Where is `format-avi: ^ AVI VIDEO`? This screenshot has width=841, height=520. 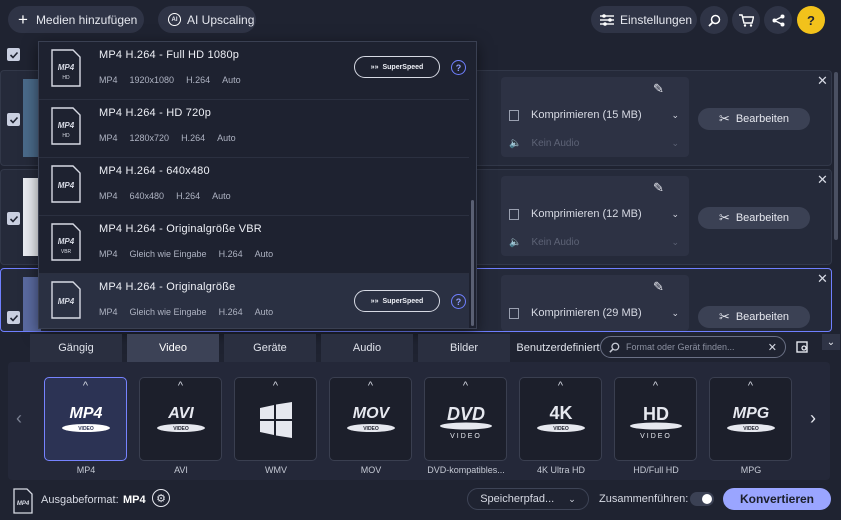
format-avi: ^ AVI VIDEO is located at coordinates (180, 419).